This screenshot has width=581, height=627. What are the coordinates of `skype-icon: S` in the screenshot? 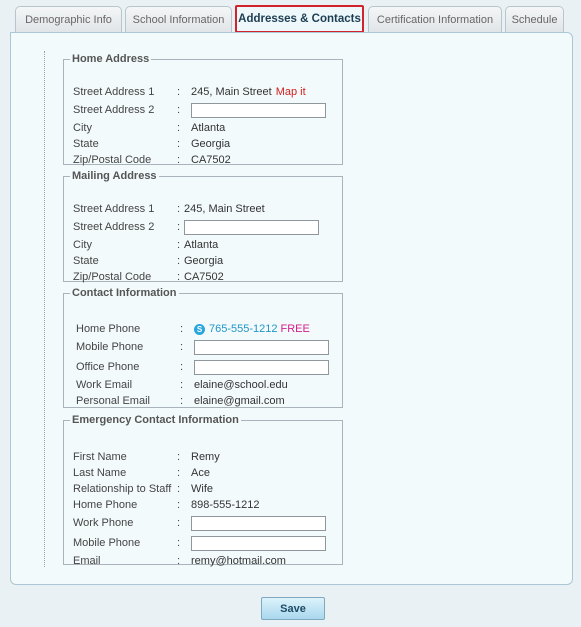 It's located at (199, 329).